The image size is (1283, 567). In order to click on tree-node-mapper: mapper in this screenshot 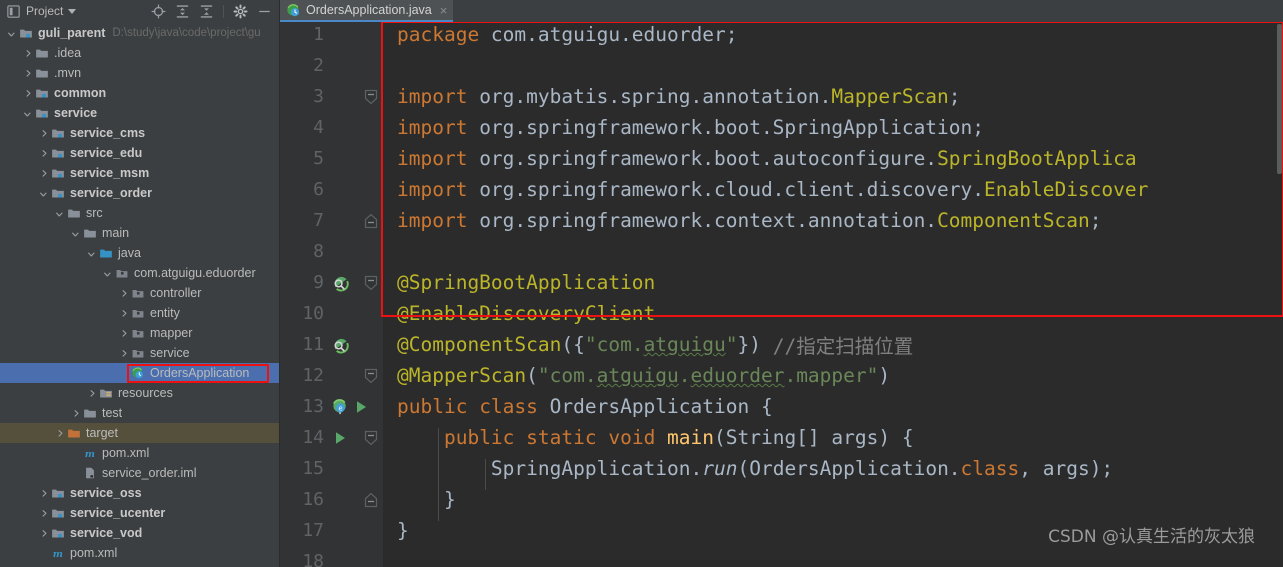, I will do `click(139, 333)`.